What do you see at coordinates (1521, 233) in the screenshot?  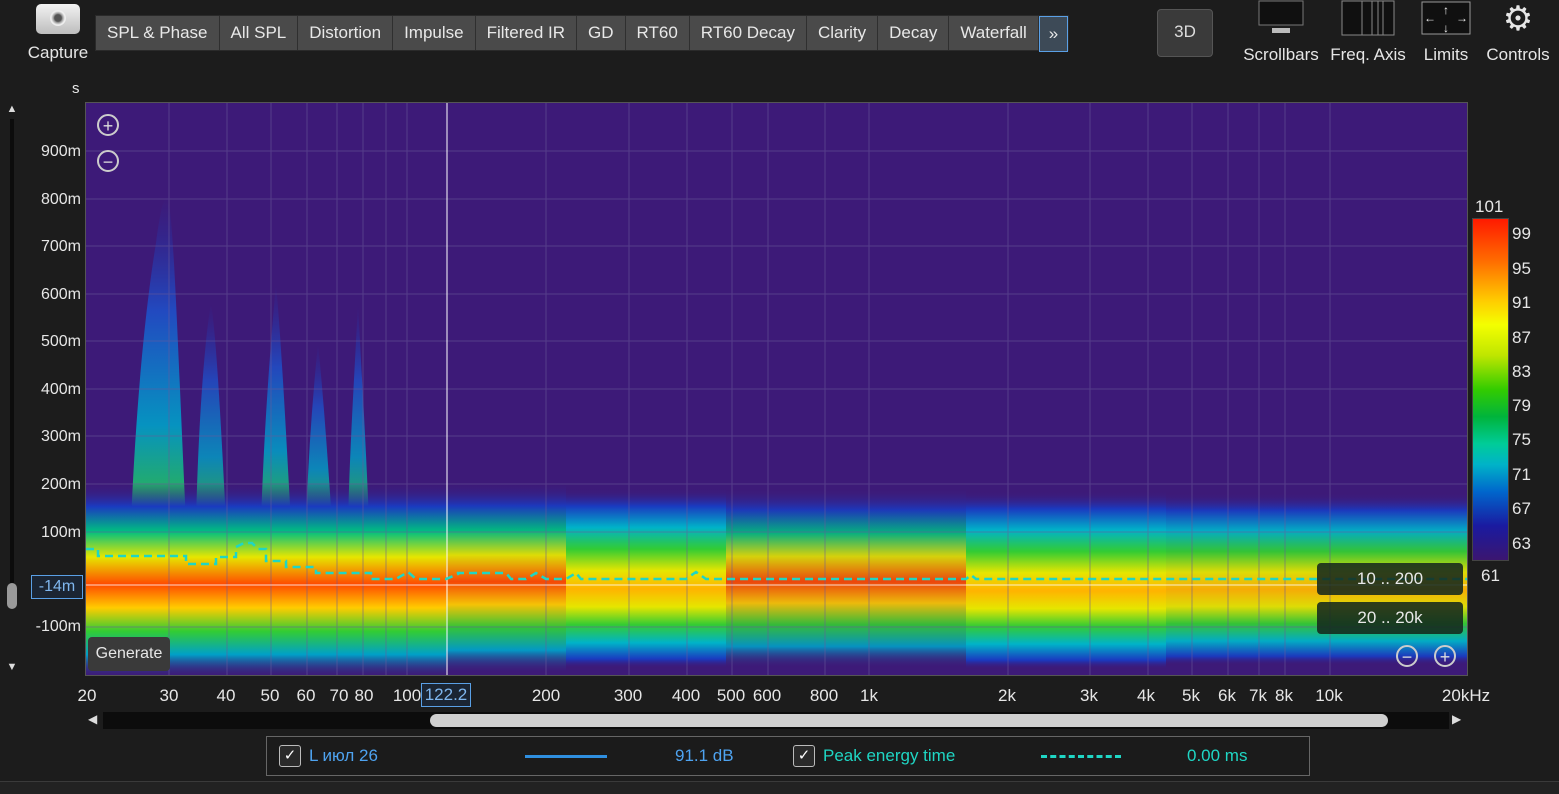 I see `color-scale-tick: 99` at bounding box center [1521, 233].